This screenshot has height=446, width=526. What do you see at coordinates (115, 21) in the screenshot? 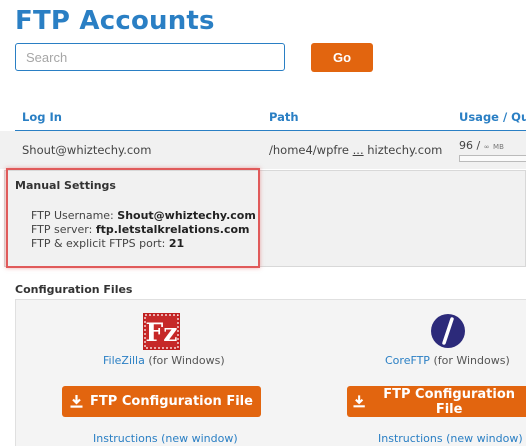
I see `page-title: FTP Accounts` at bounding box center [115, 21].